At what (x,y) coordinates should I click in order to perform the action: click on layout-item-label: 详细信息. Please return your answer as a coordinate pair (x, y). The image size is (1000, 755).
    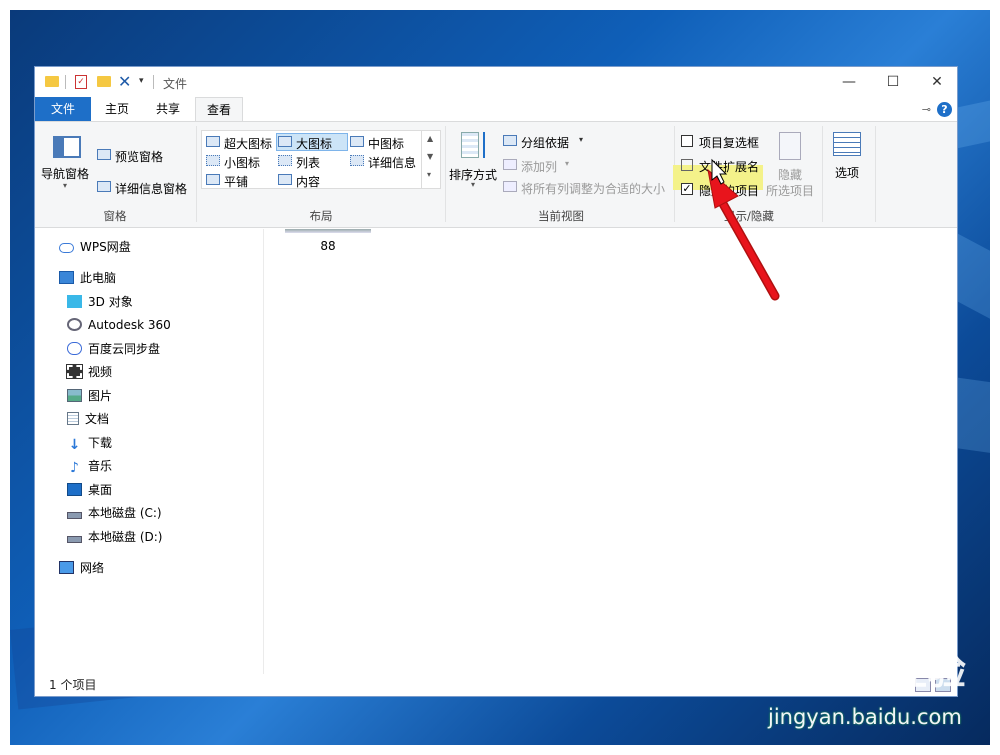
    Looking at the image, I should click on (392, 163).